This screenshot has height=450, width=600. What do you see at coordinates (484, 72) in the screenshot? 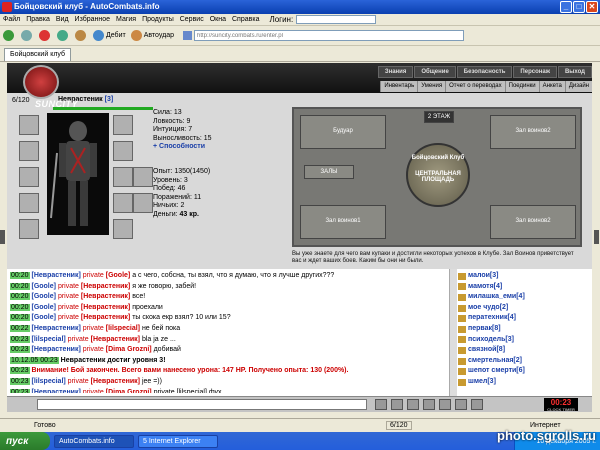
I see `nav-security: Безопасность` at bounding box center [484, 72].